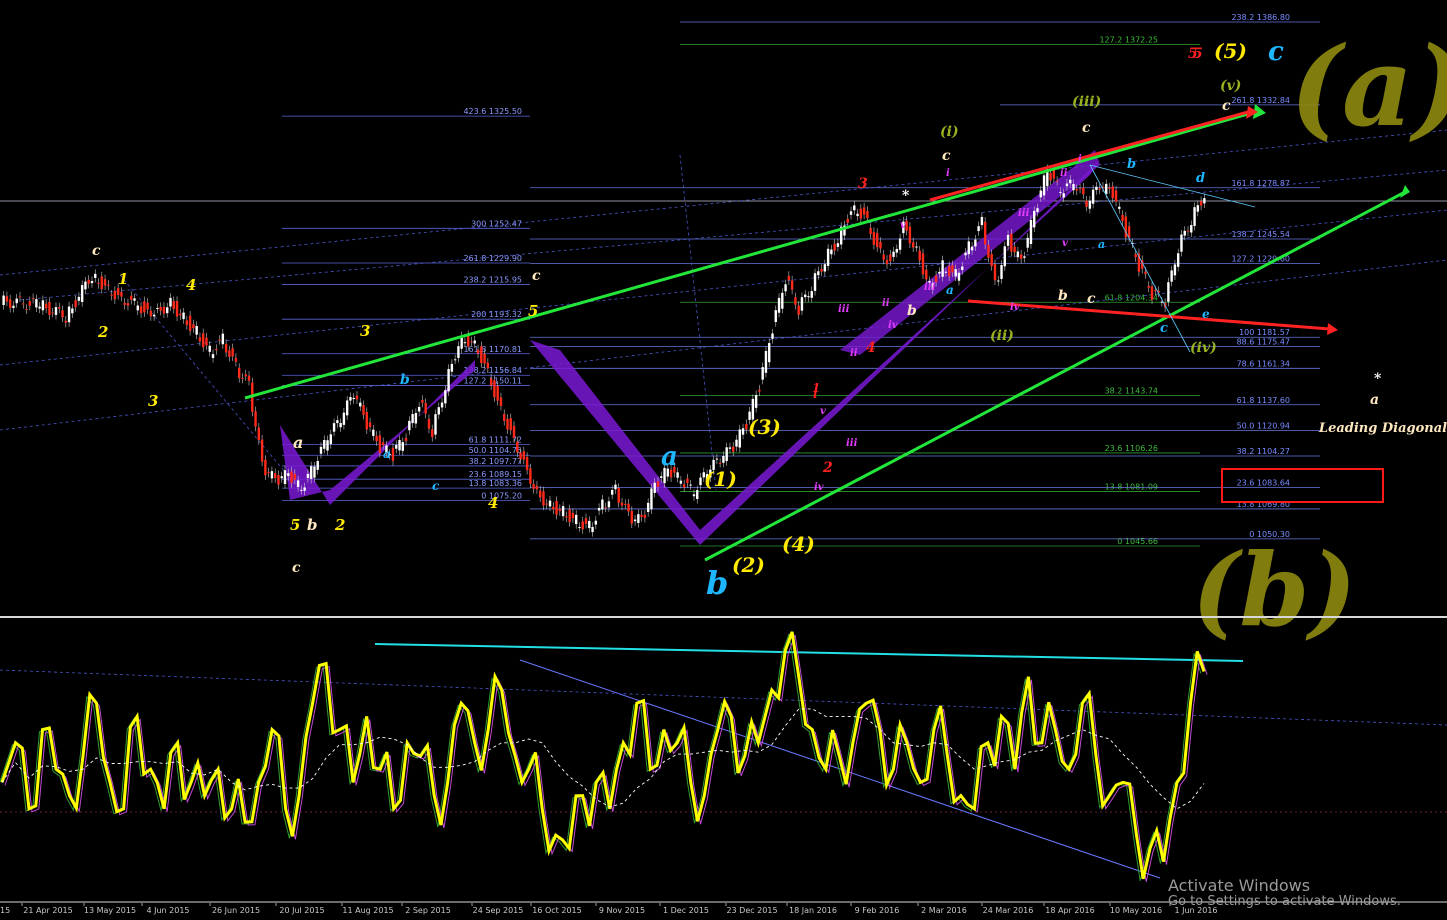 The height and width of the screenshot is (920, 1447). What do you see at coordinates (492, 381) in the screenshot?
I see `left-fib-label: 127.2 1150.11` at bounding box center [492, 381].